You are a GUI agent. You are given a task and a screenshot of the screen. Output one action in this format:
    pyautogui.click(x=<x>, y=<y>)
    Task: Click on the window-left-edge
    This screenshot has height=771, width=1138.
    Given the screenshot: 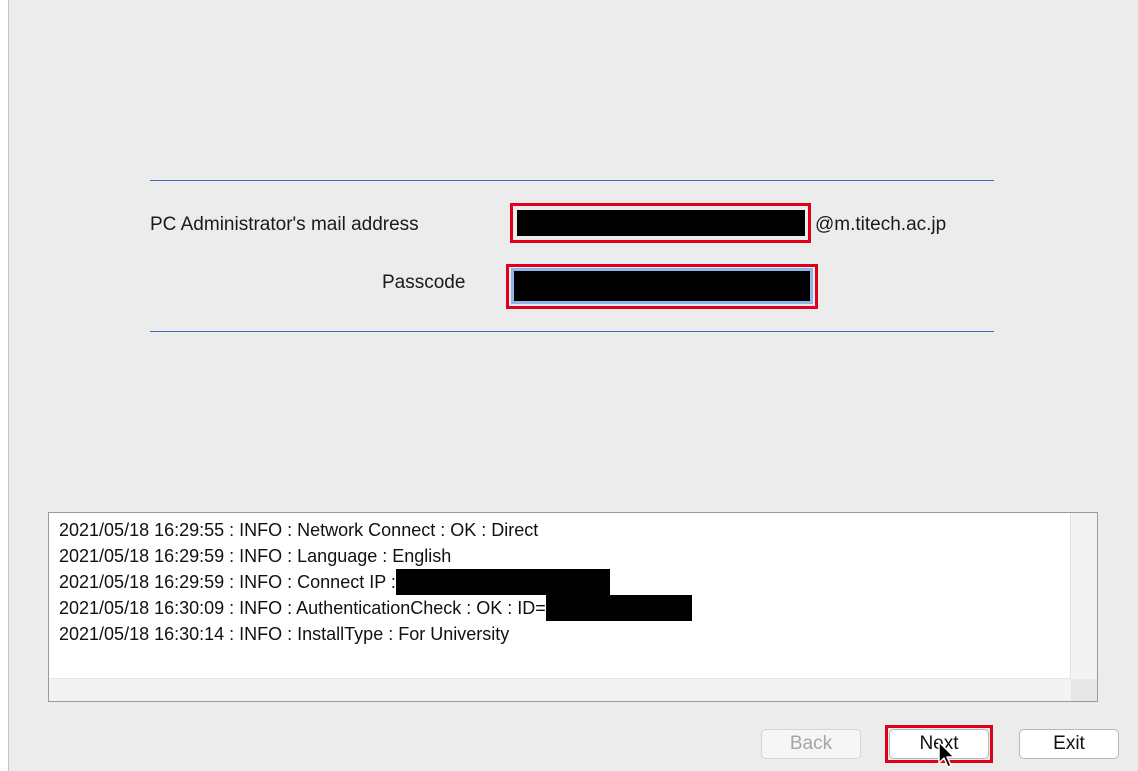 What is the action you would take?
    pyautogui.click(x=4, y=385)
    